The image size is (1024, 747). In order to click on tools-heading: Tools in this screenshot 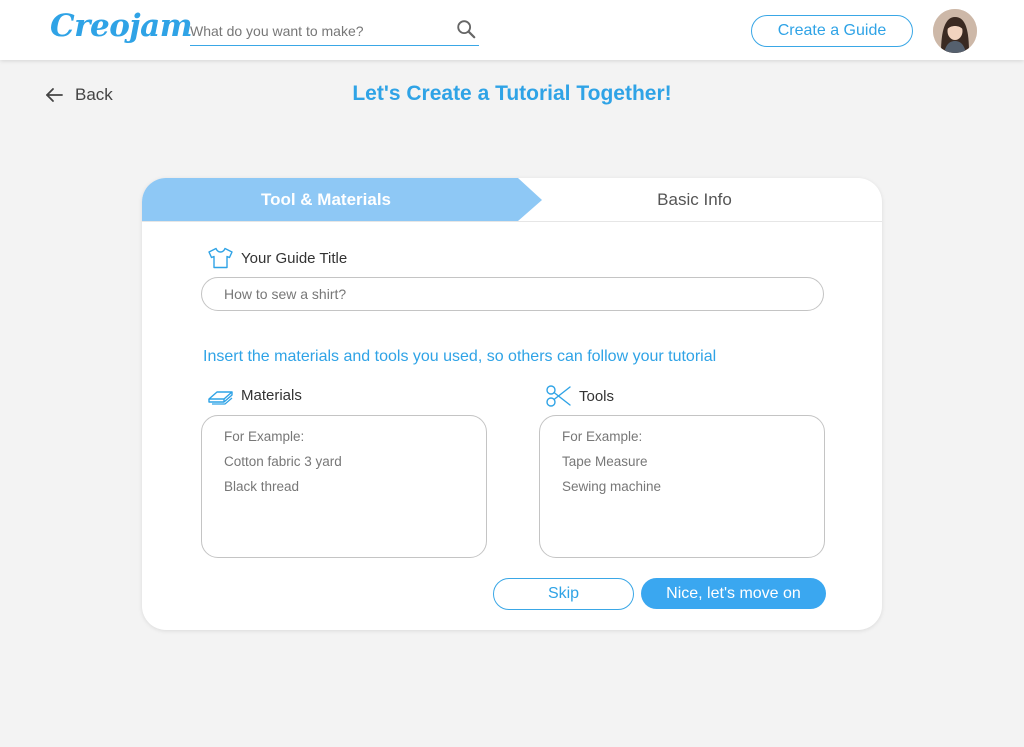, I will do `click(579, 396)`.